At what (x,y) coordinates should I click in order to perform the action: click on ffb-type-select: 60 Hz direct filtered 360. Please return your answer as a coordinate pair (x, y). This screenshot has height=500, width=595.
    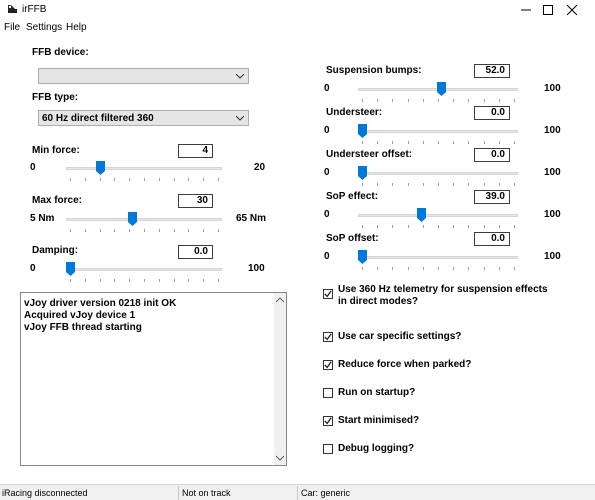
    Looking at the image, I should click on (143, 118).